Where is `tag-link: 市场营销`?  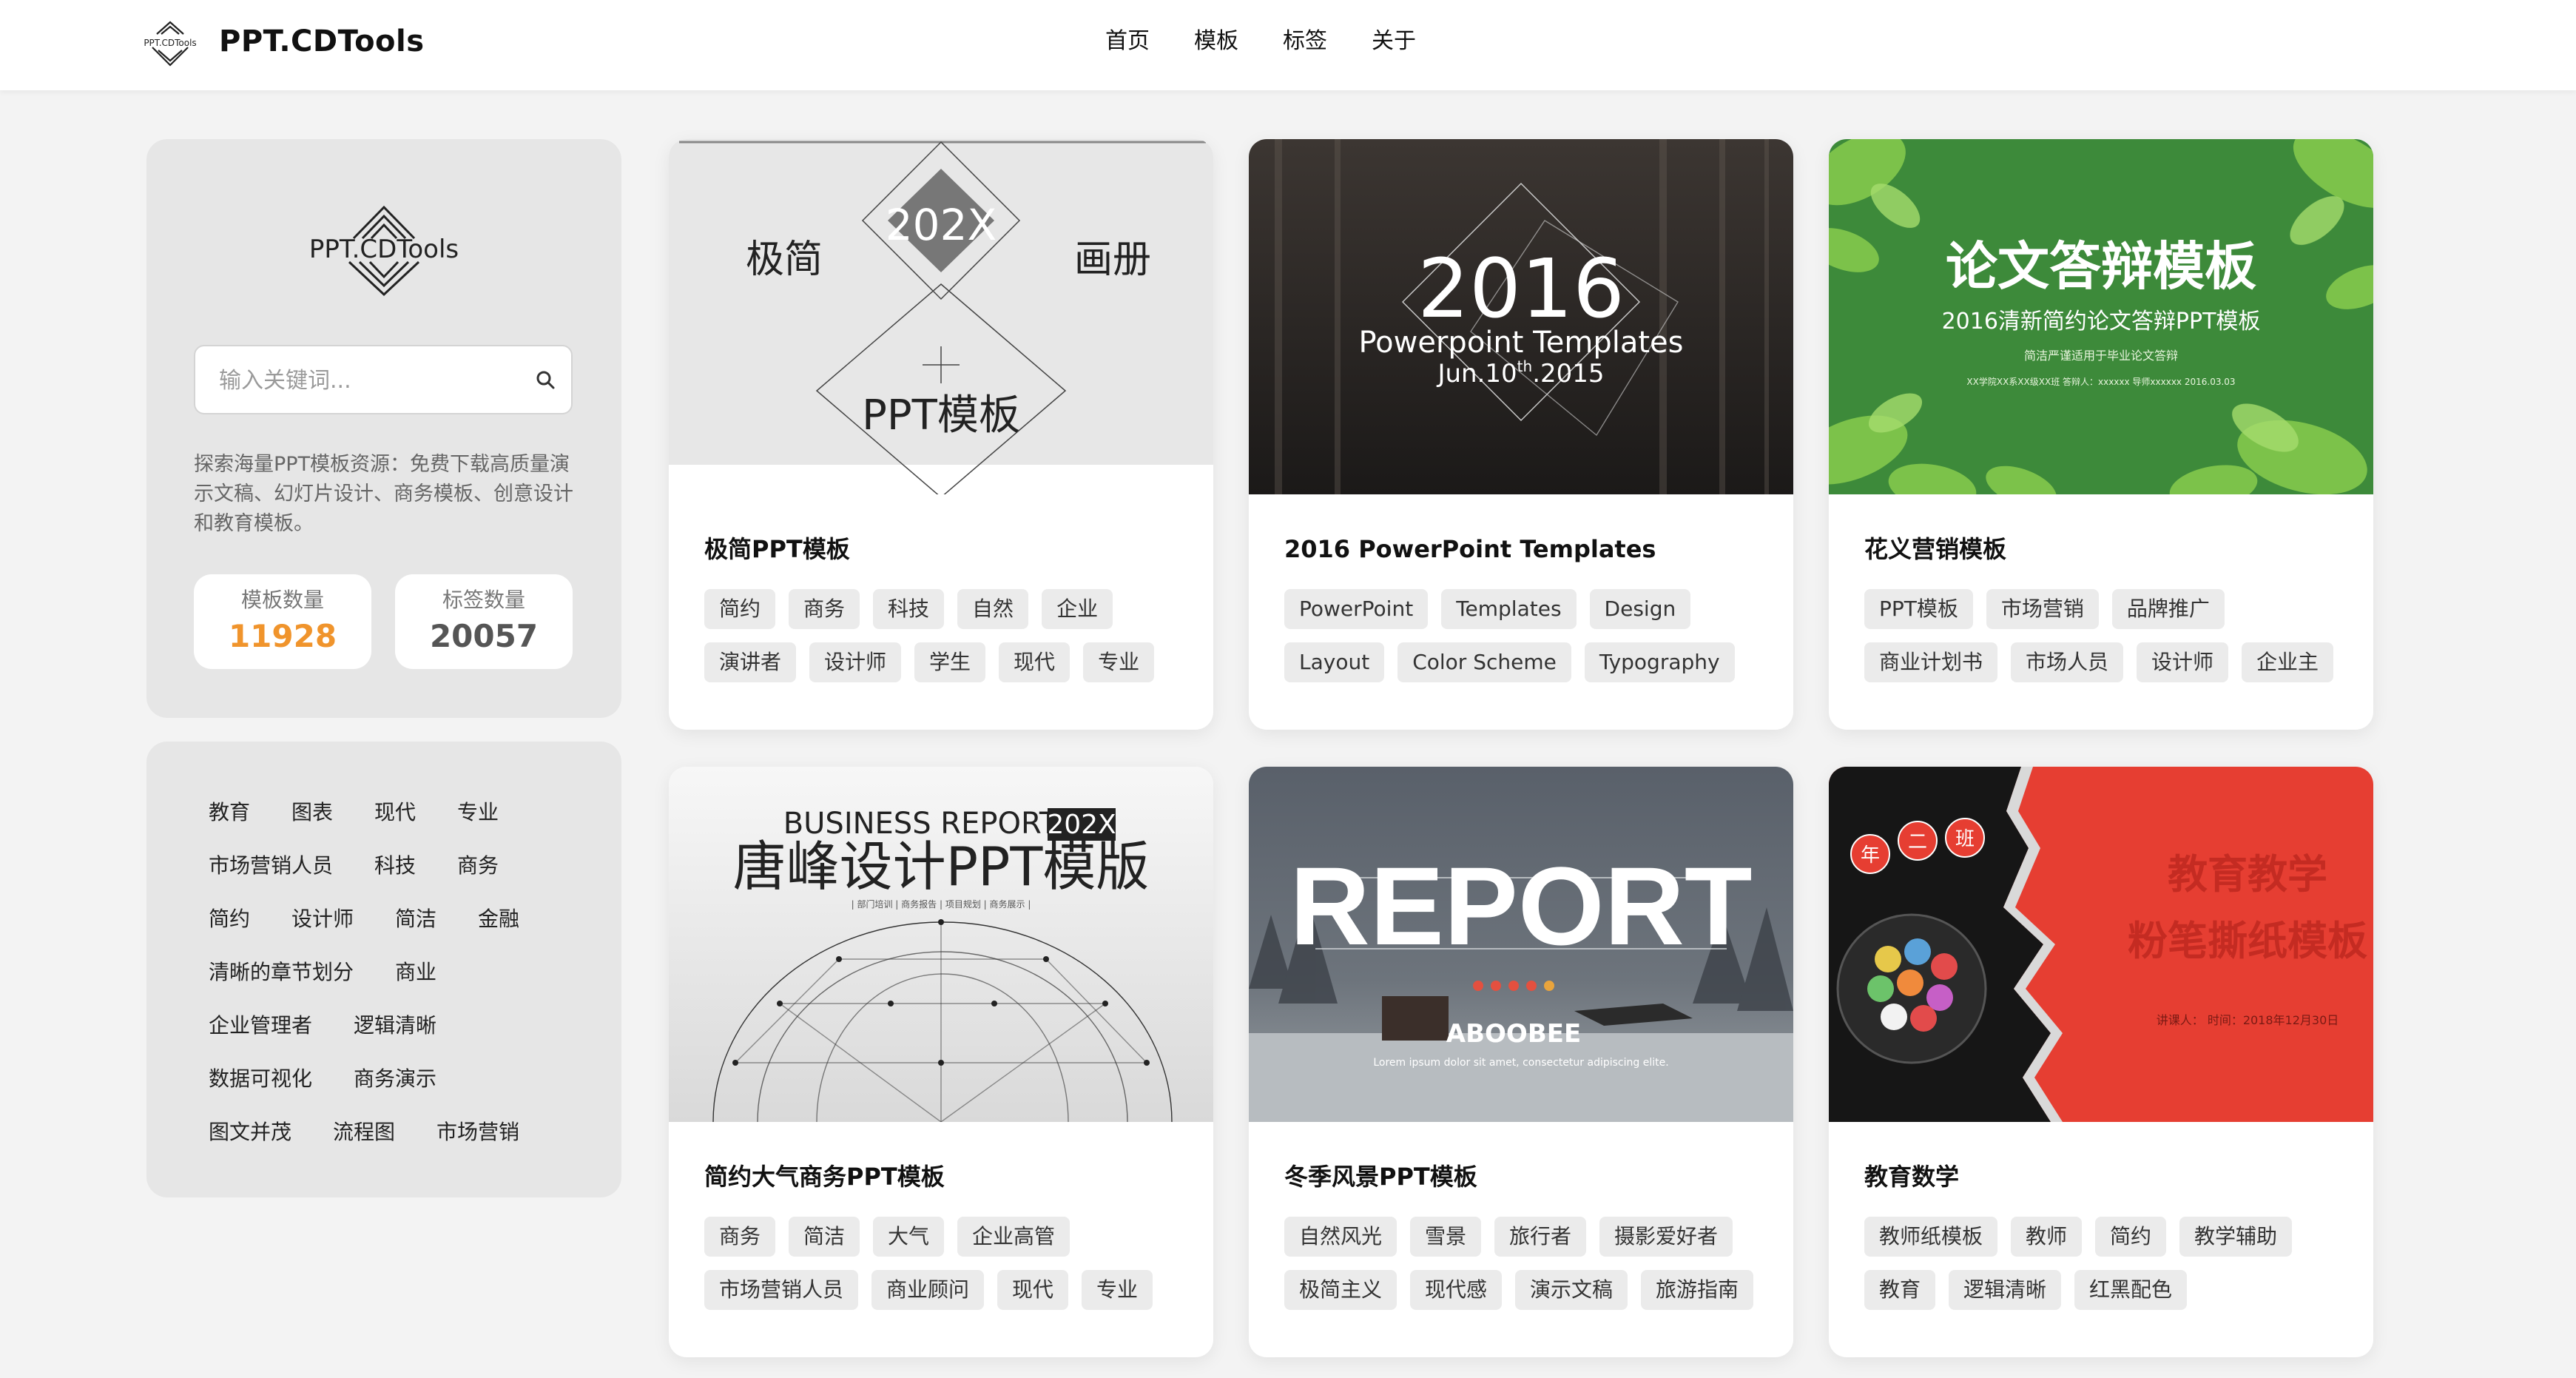
tag-link: 市场营销 is located at coordinates (477, 1132).